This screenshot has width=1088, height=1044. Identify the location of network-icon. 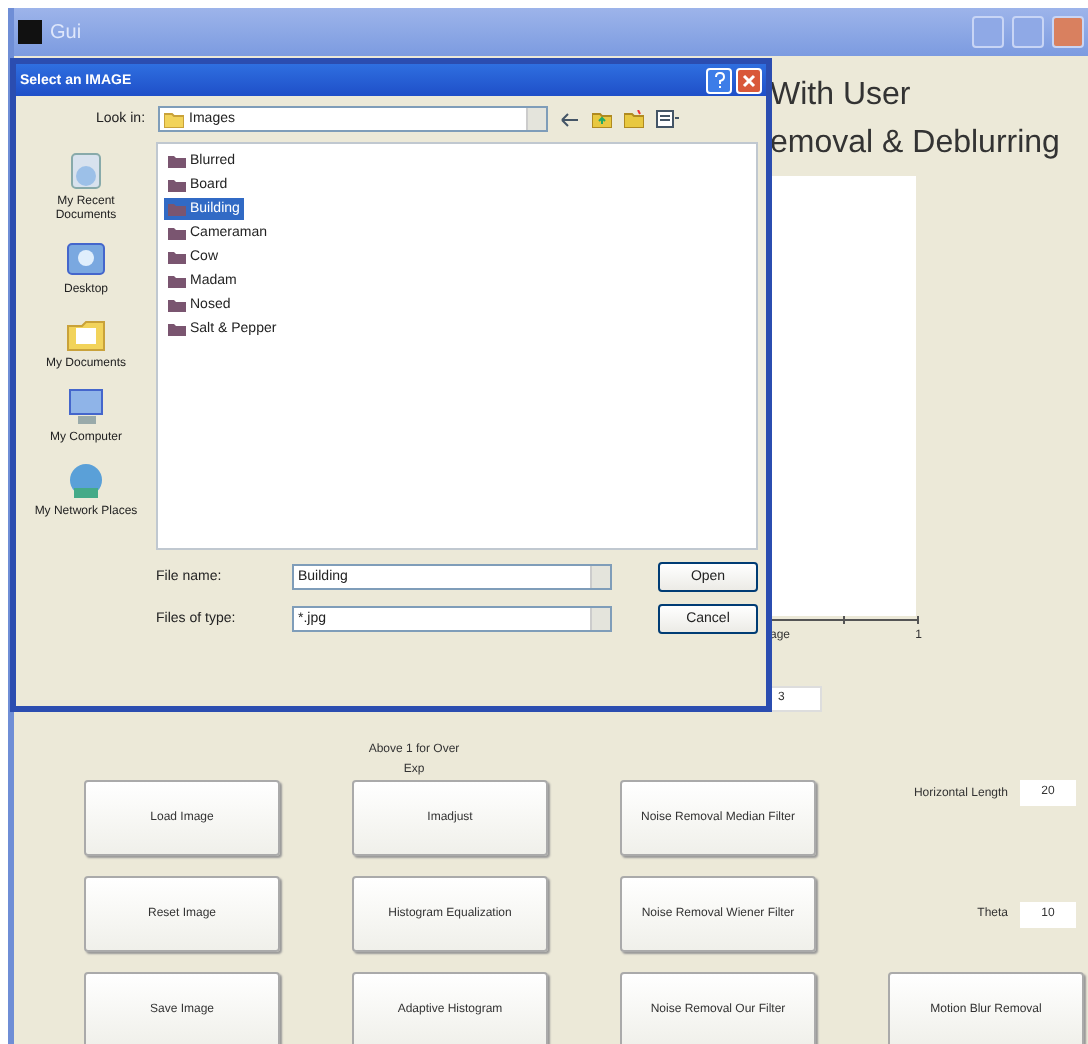
(86, 481).